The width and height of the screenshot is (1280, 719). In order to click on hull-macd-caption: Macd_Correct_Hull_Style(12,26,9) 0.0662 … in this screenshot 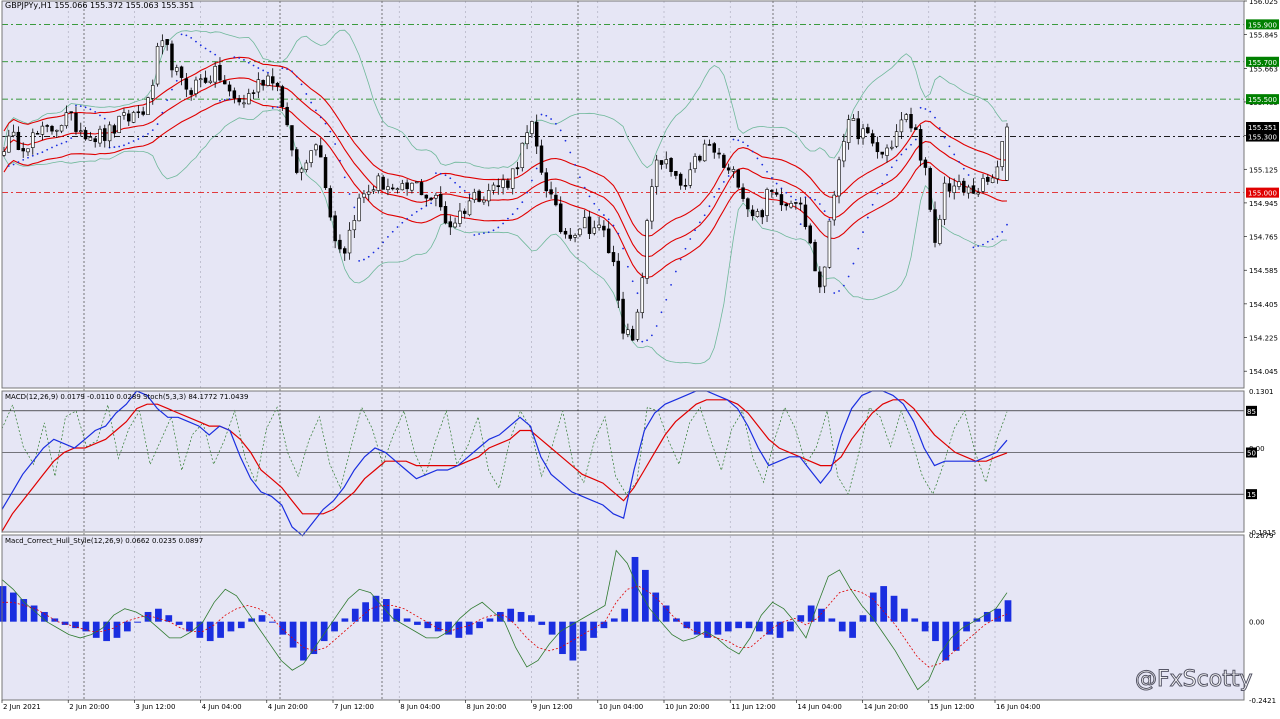, I will do `click(104, 541)`.